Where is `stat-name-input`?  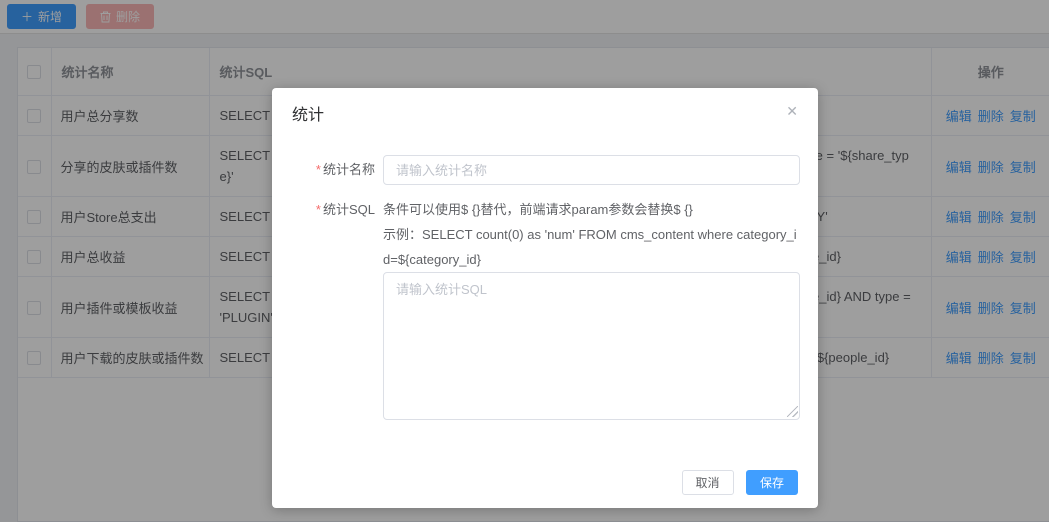
stat-name-input is located at coordinates (591, 170).